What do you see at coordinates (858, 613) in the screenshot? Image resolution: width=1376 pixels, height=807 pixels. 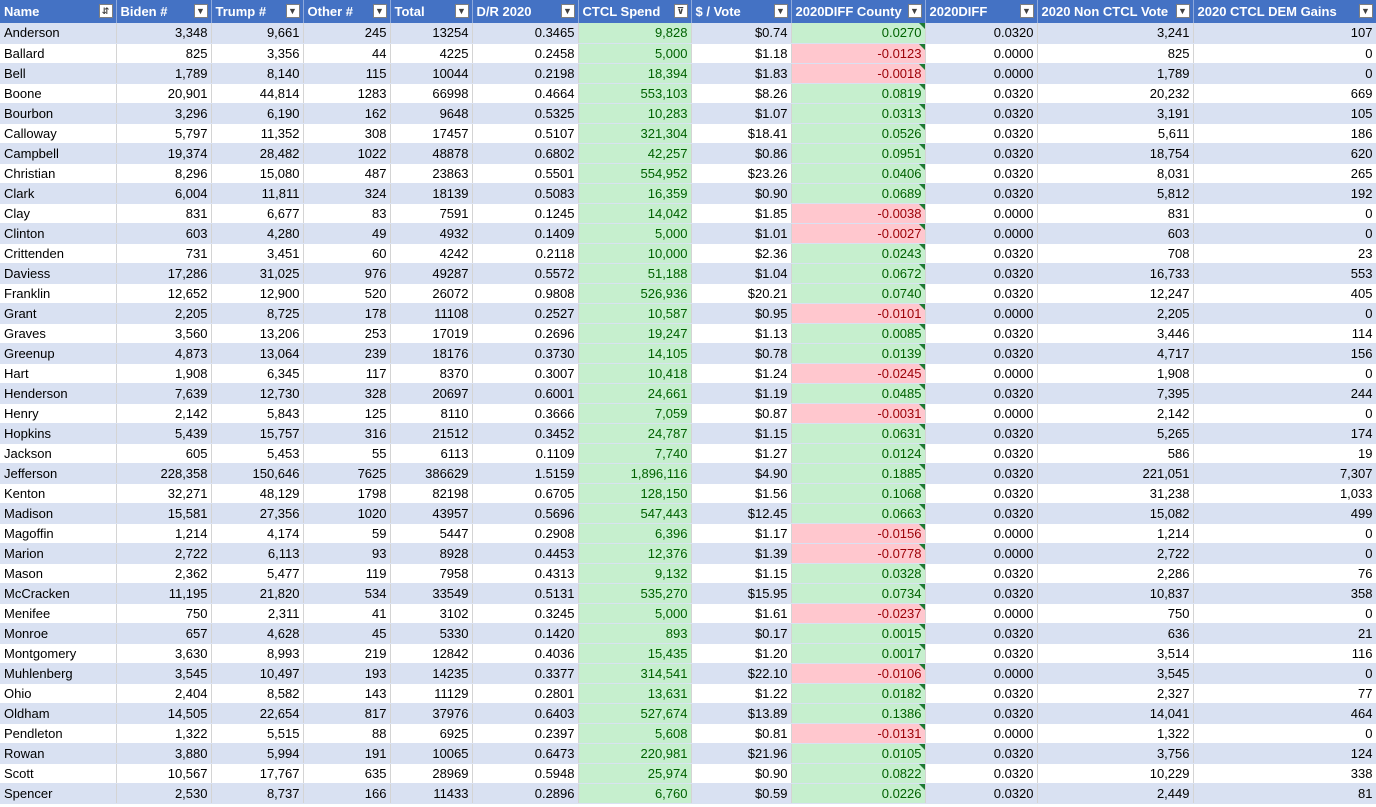 I see `cell-diff-county: -0.0237` at bounding box center [858, 613].